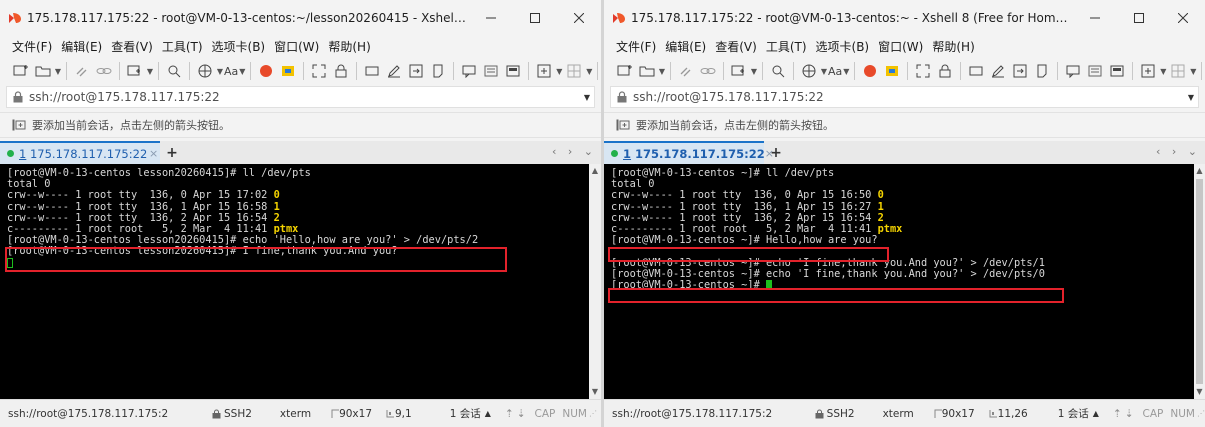  I want to click on transfer-button, so click(1020, 71).